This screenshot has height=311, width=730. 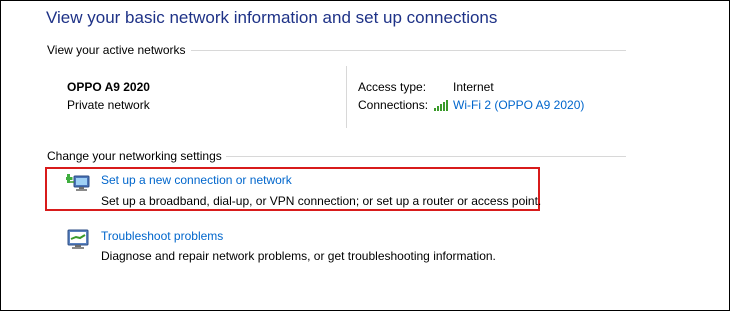 I want to click on section-header-active-networks: View your active networks, so click(x=116, y=50).